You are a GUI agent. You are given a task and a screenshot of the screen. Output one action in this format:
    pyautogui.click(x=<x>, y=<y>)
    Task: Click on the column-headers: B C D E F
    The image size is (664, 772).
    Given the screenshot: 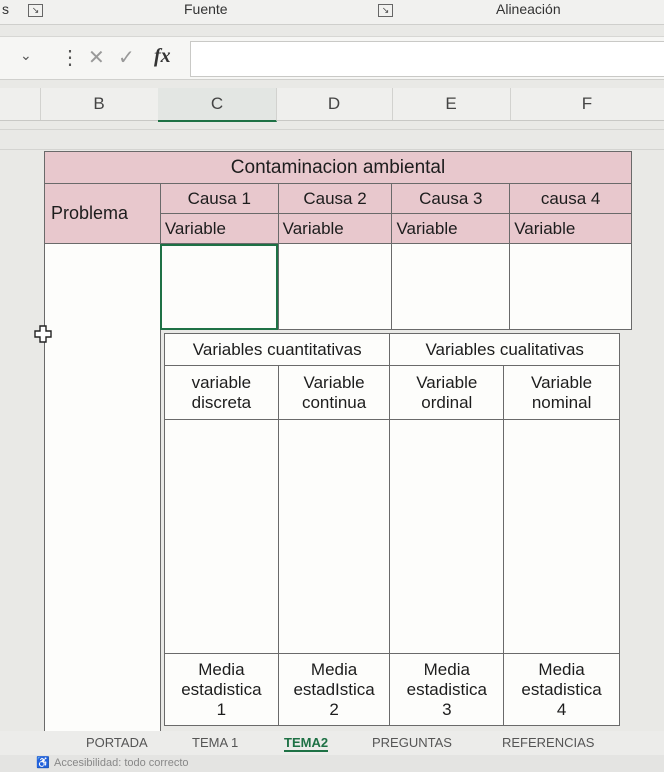 What is the action you would take?
    pyautogui.click(x=332, y=105)
    